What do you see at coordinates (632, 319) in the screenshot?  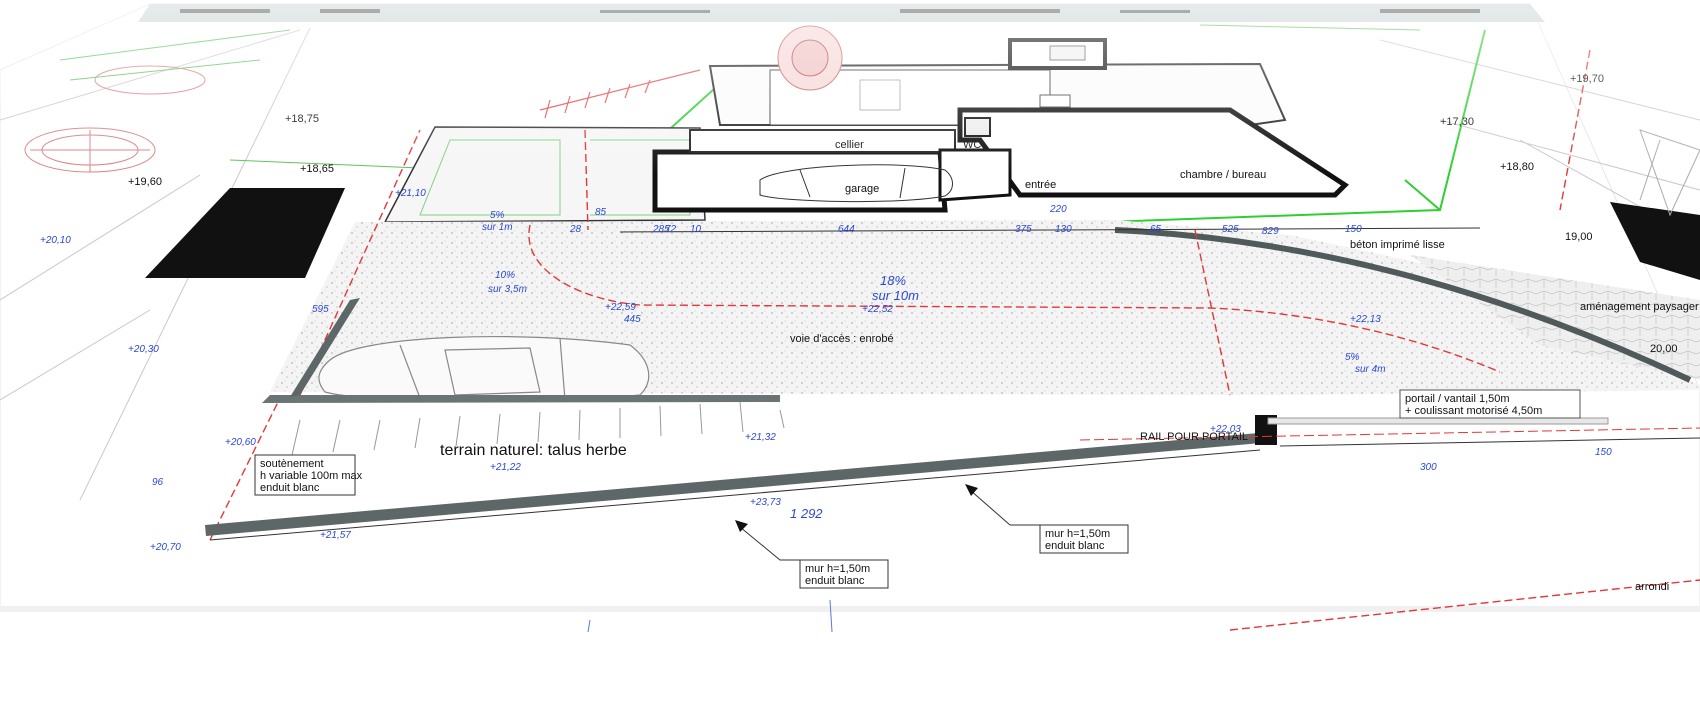 I see `dimension-value: 445` at bounding box center [632, 319].